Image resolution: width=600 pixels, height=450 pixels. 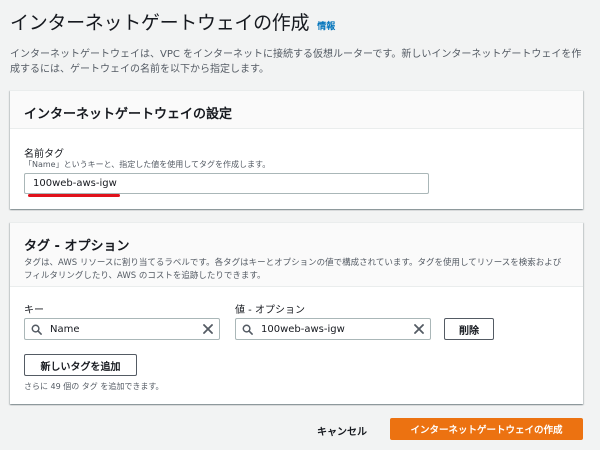 What do you see at coordinates (486, 429) in the screenshot?
I see `create-gateway-button: インターネットゲートウェイの作成` at bounding box center [486, 429].